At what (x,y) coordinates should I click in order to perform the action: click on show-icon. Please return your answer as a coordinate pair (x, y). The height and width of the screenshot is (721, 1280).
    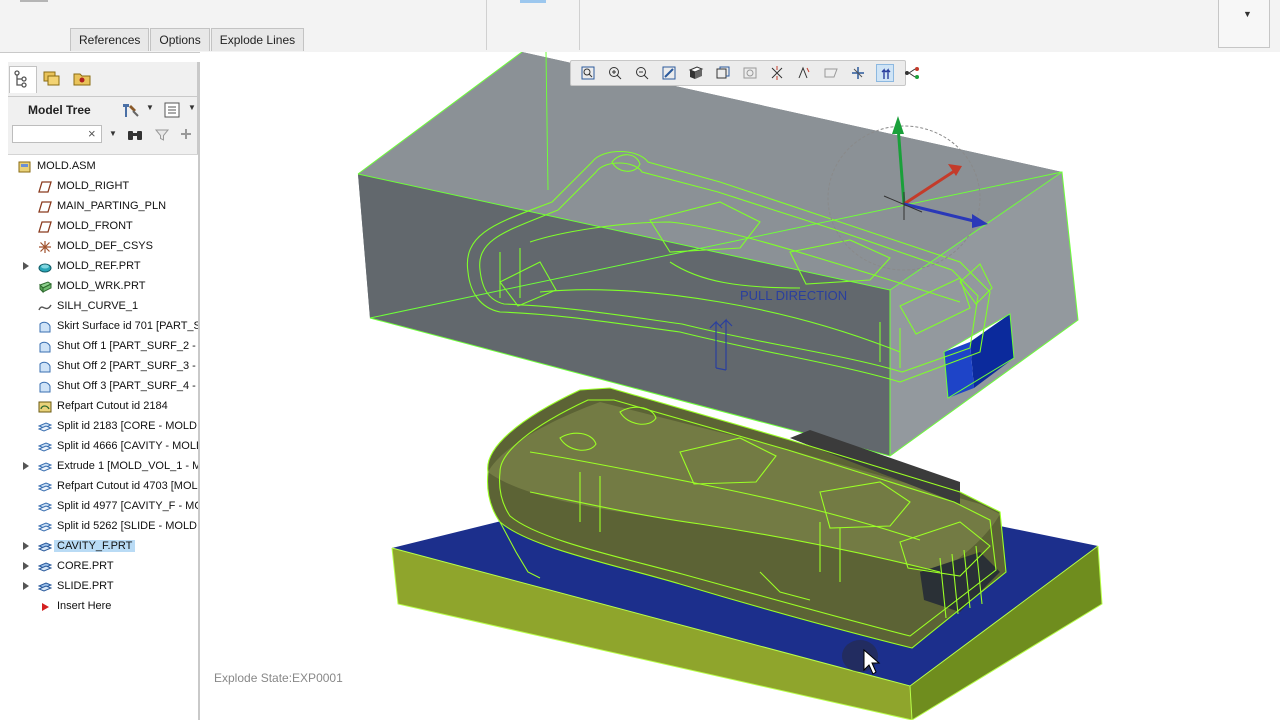
    Looking at the image, I should click on (172, 110).